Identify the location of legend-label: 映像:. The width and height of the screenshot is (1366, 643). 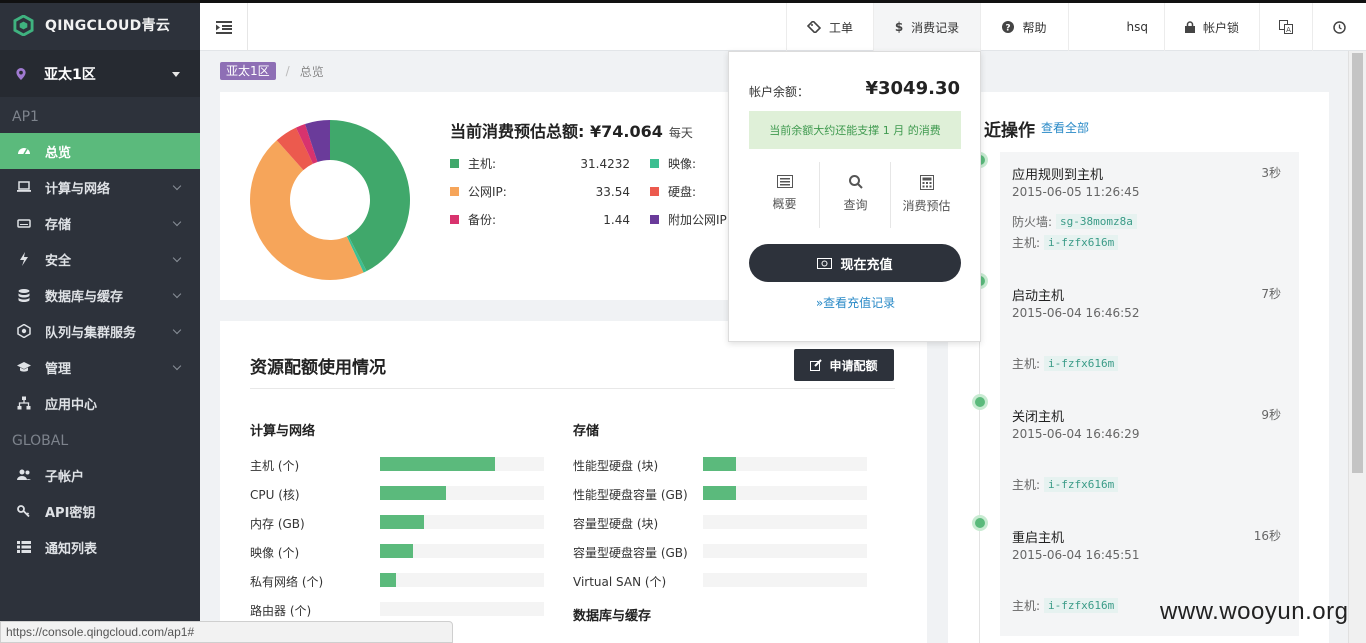
(682, 164).